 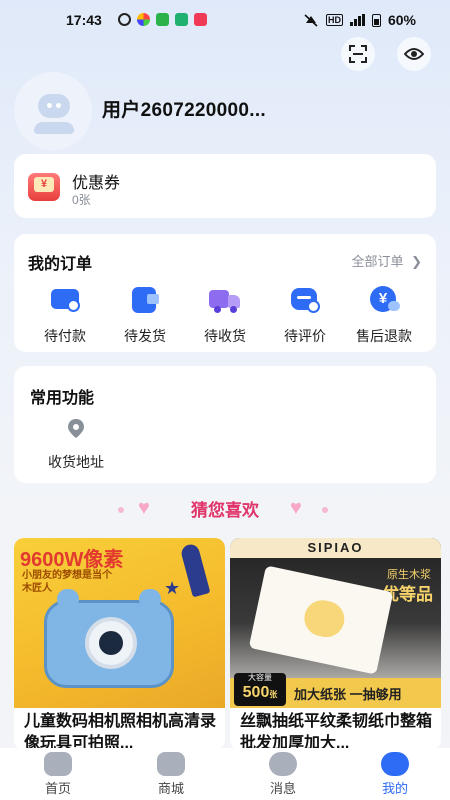 What do you see at coordinates (321, 620) in the screenshot?
I see `tissue-box-illustration` at bounding box center [321, 620].